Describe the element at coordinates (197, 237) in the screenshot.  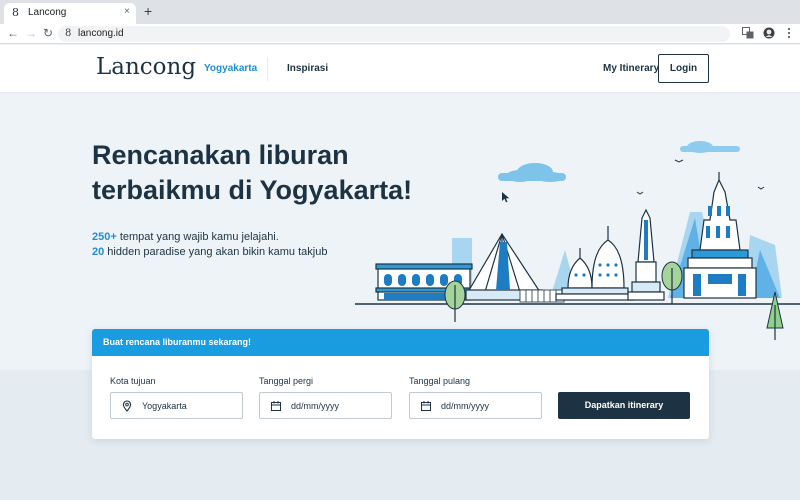
I see `stat-places-text: tempat yang wajib kamu jelajahi.` at that location.